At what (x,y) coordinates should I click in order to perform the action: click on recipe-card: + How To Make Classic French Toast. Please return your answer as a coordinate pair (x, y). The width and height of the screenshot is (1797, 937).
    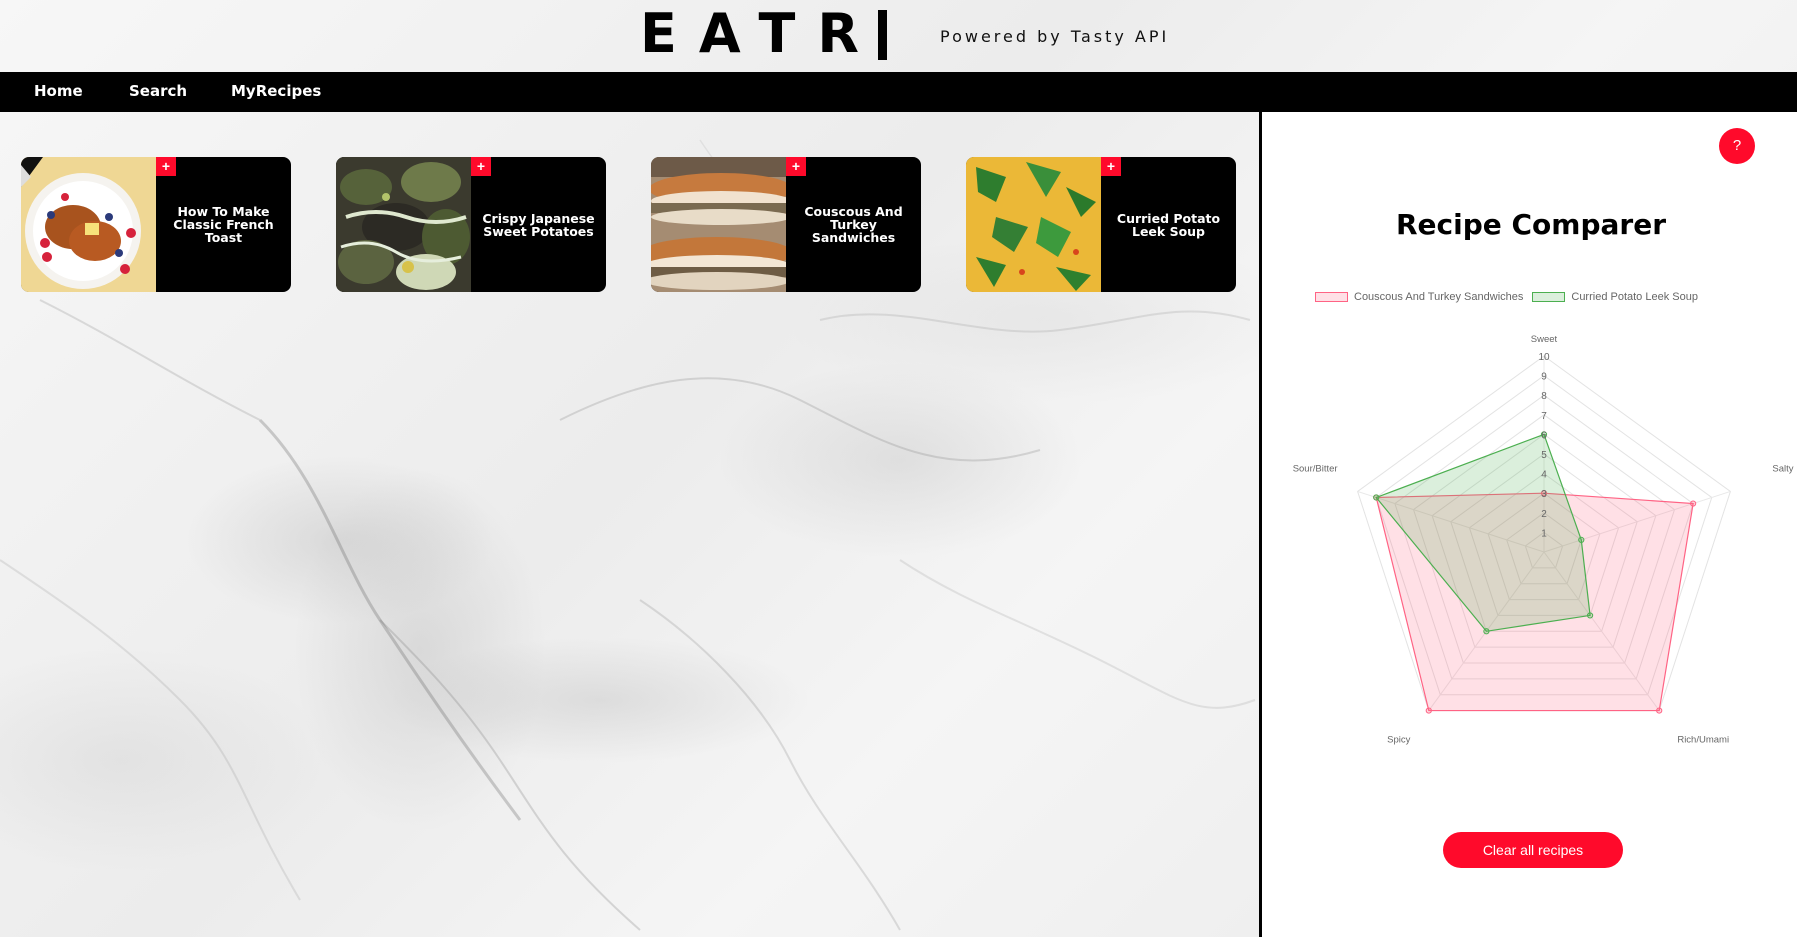
    Looking at the image, I should click on (156, 224).